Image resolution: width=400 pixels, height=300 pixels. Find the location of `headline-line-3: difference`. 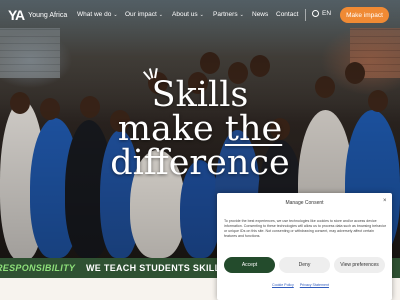

headline-line-3: difference is located at coordinates (200, 163).